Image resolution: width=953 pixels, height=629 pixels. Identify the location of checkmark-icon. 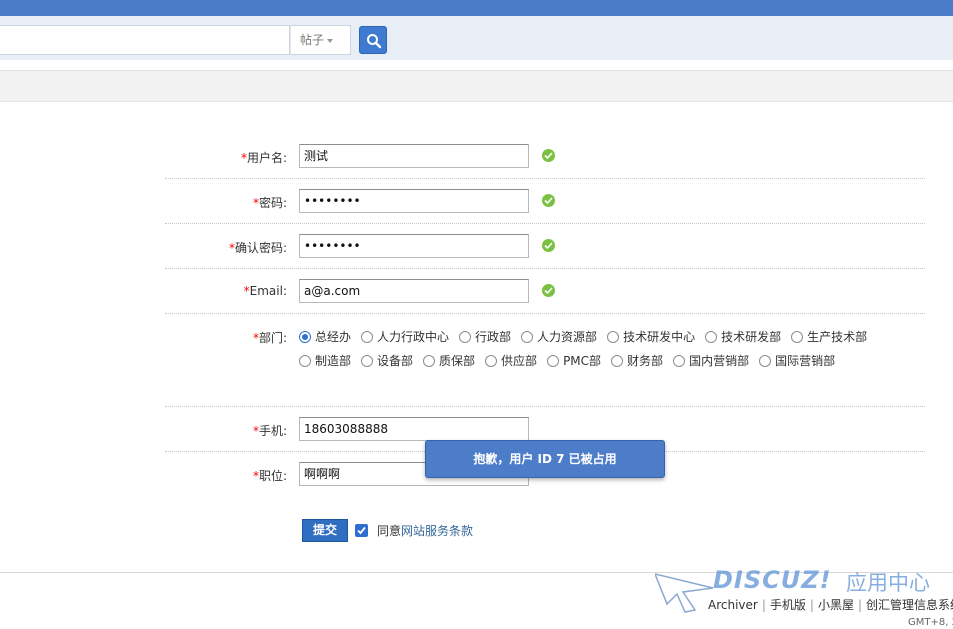
(361, 530).